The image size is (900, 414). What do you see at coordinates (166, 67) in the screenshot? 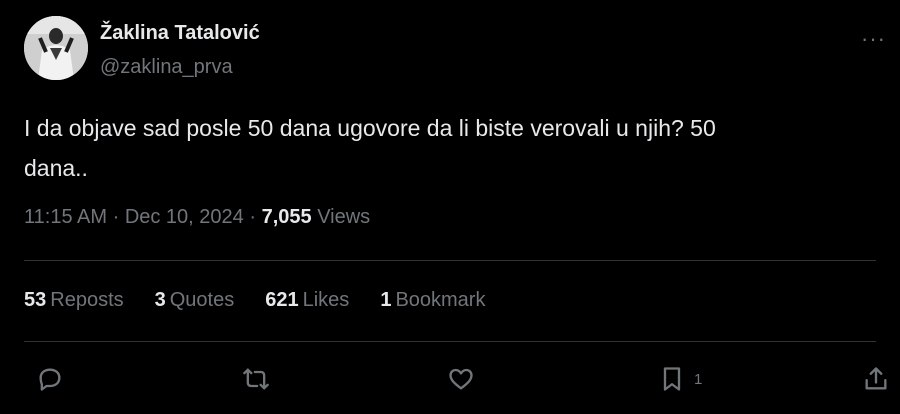
I see `author-handle: @zaklina_prva` at bounding box center [166, 67].